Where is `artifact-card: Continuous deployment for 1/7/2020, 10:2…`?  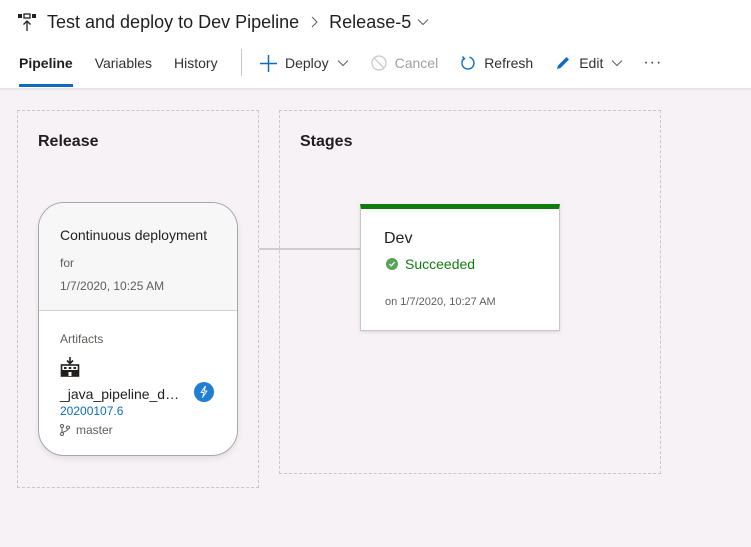 artifact-card: Continuous deployment for 1/7/2020, 10:2… is located at coordinates (138, 329).